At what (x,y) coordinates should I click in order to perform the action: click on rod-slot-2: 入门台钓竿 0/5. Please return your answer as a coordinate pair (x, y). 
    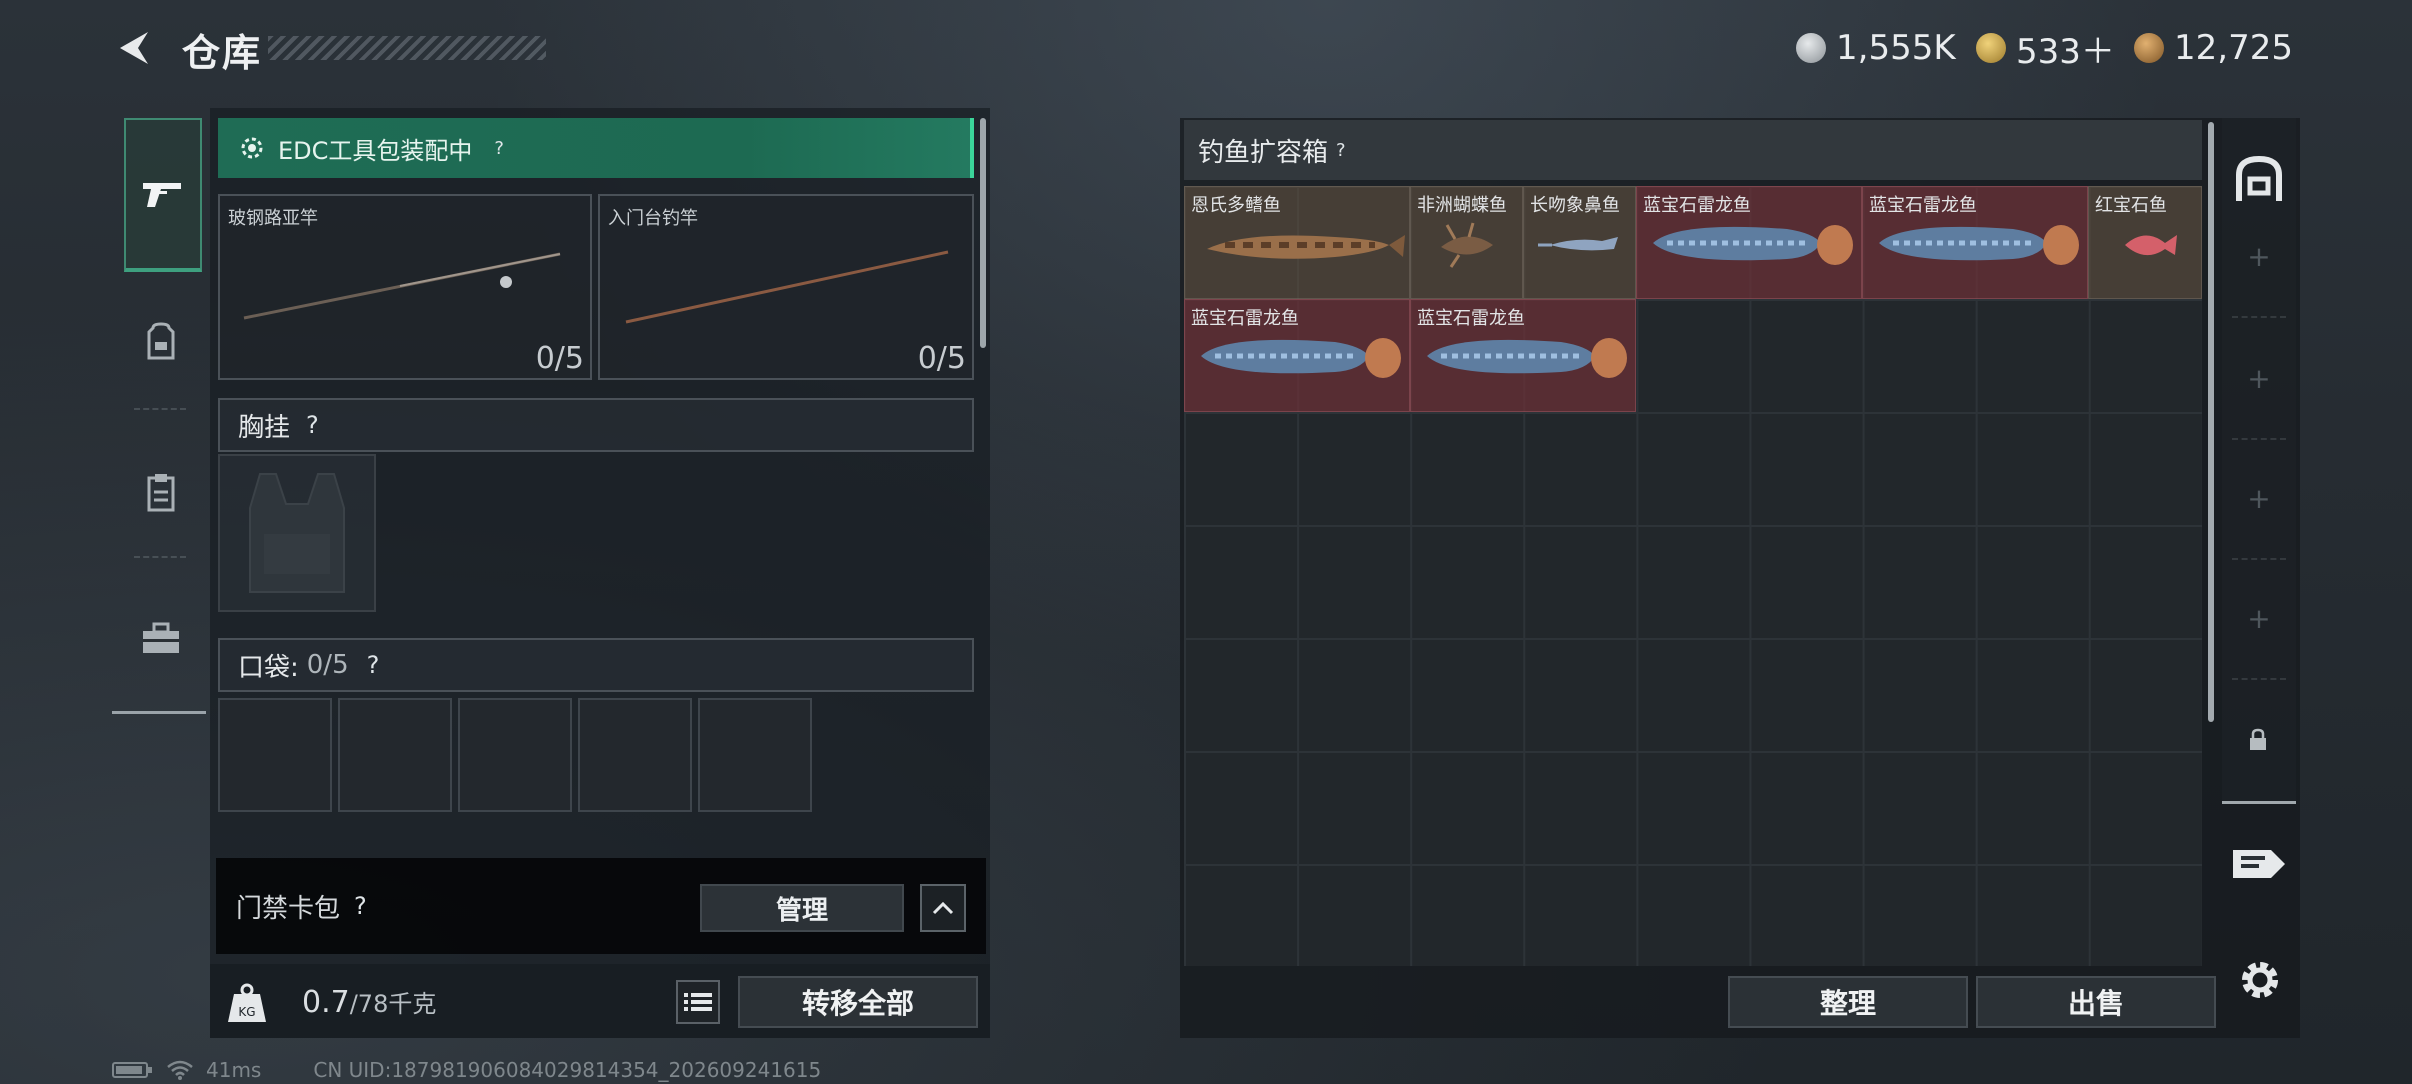
    Looking at the image, I should click on (786, 287).